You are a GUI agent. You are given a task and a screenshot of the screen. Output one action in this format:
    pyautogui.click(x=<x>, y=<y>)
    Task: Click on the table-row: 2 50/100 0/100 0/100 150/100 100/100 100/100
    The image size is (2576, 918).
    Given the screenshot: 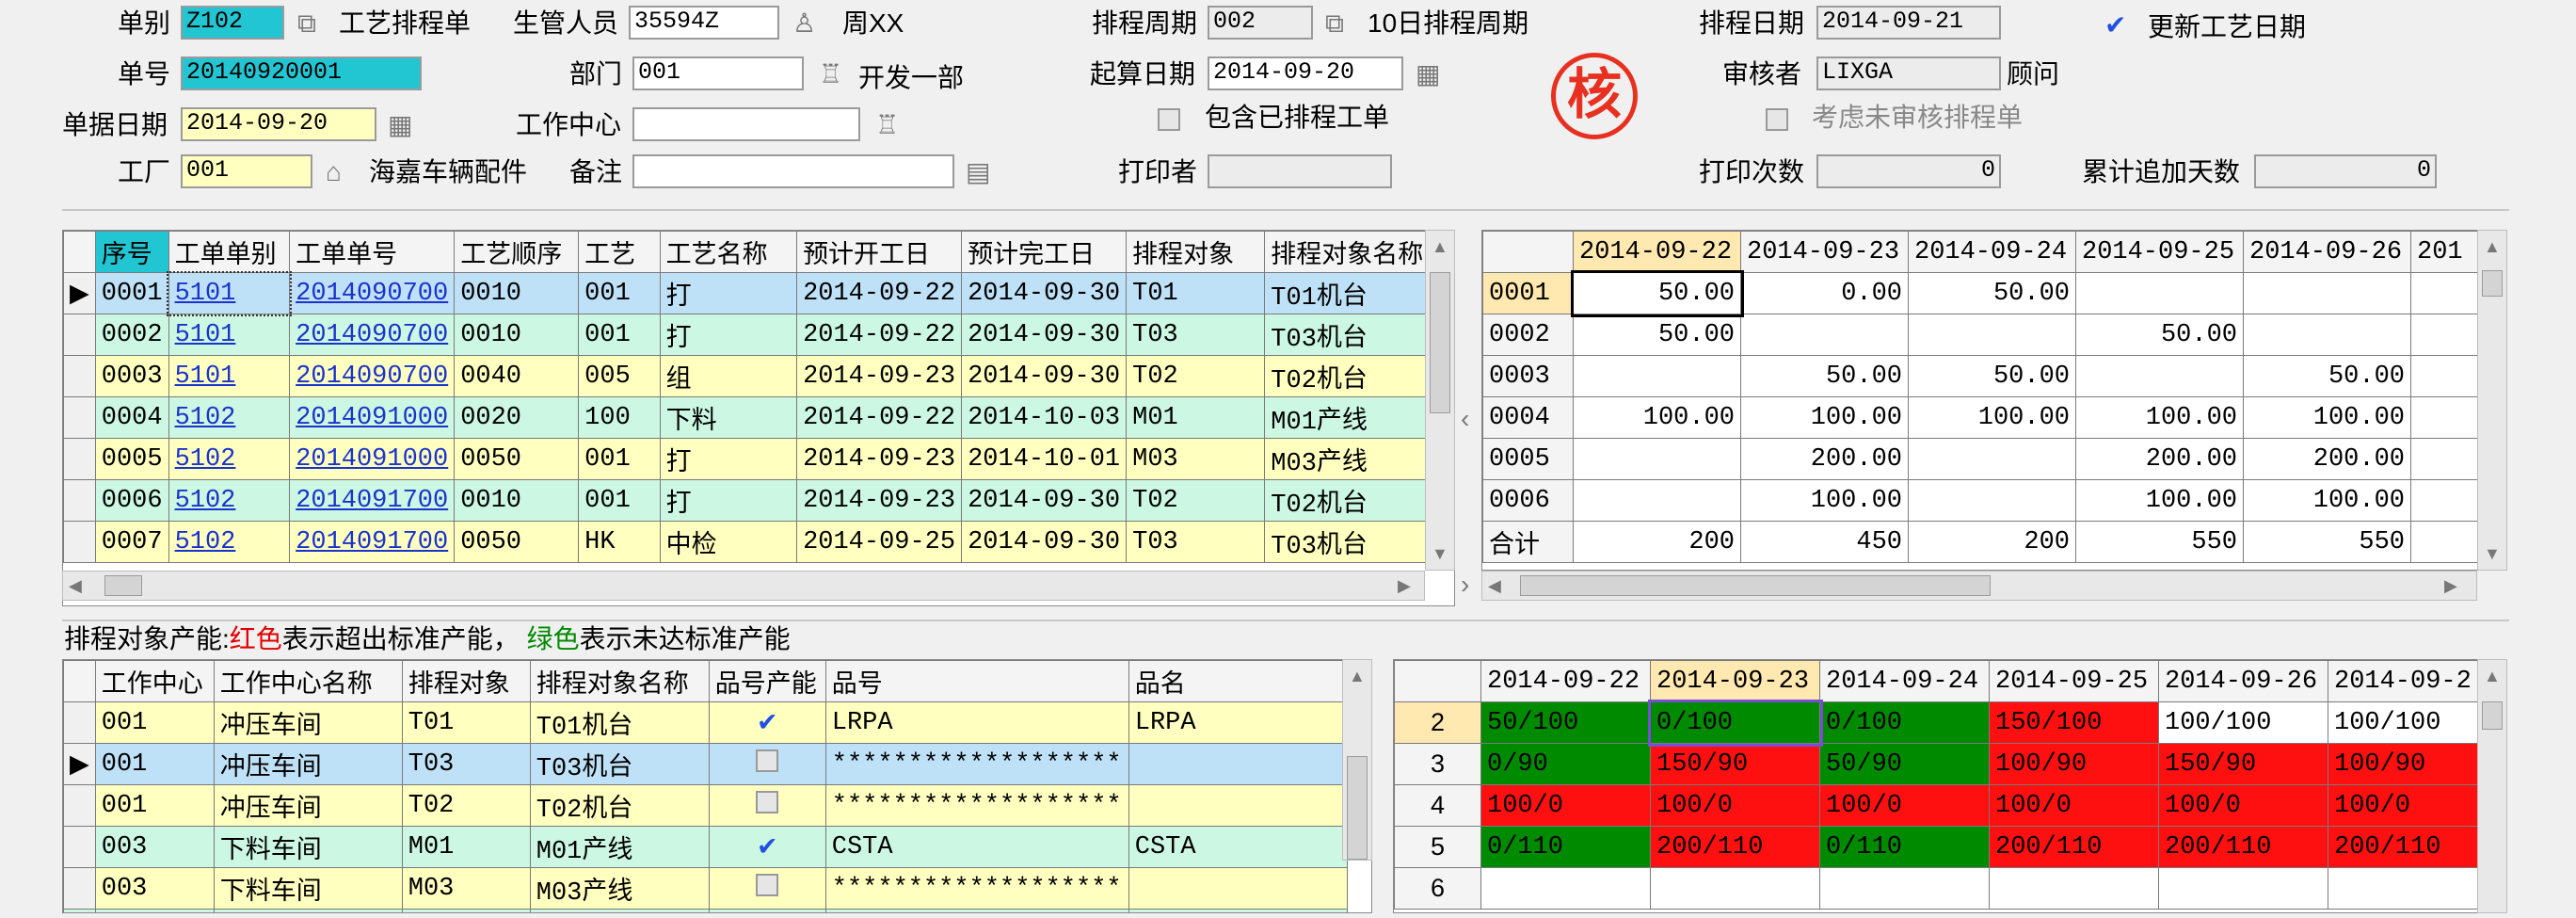 What is the action you would take?
    pyautogui.click(x=1946, y=723)
    